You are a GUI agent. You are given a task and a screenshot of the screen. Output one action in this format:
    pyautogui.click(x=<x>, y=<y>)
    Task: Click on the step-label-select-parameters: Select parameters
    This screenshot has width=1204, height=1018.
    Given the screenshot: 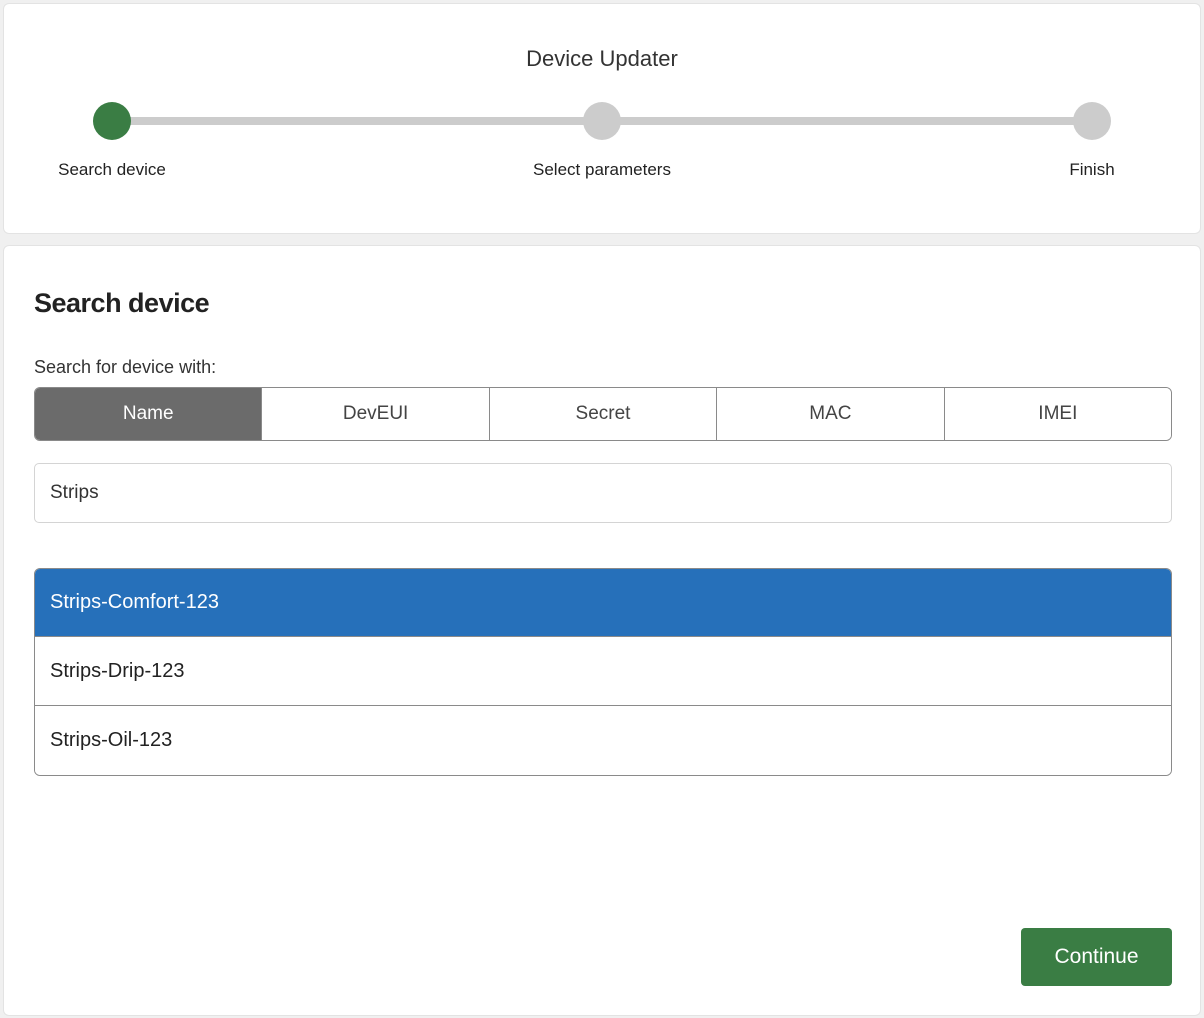 What is the action you would take?
    pyautogui.click(x=602, y=169)
    